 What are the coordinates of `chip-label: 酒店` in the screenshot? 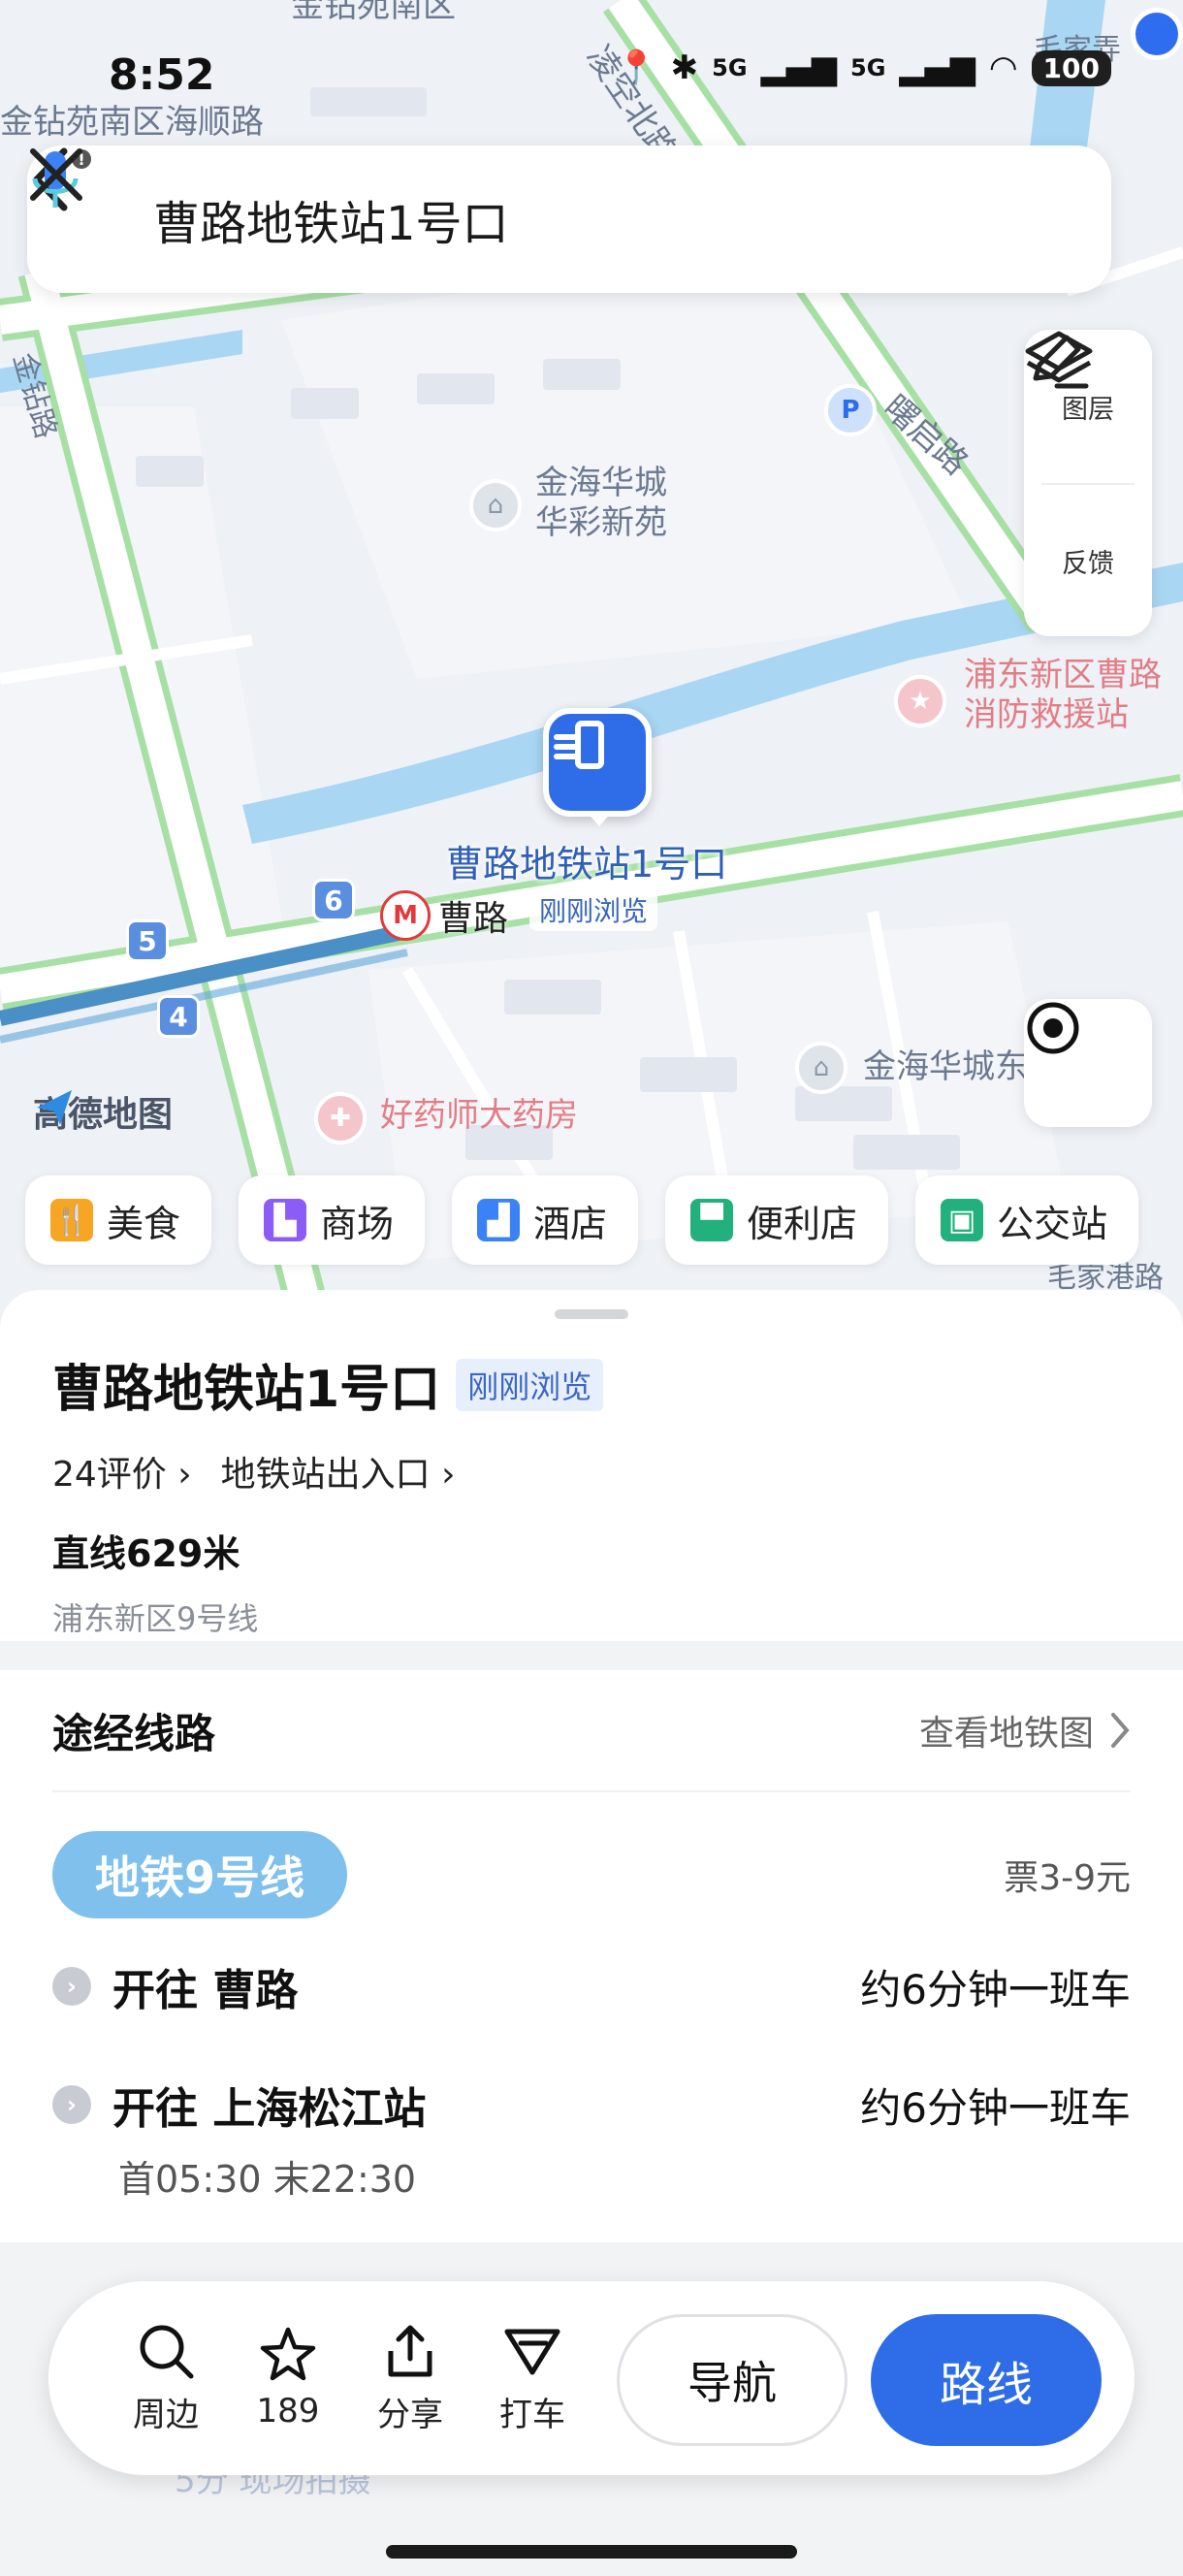 It's located at (570, 1223).